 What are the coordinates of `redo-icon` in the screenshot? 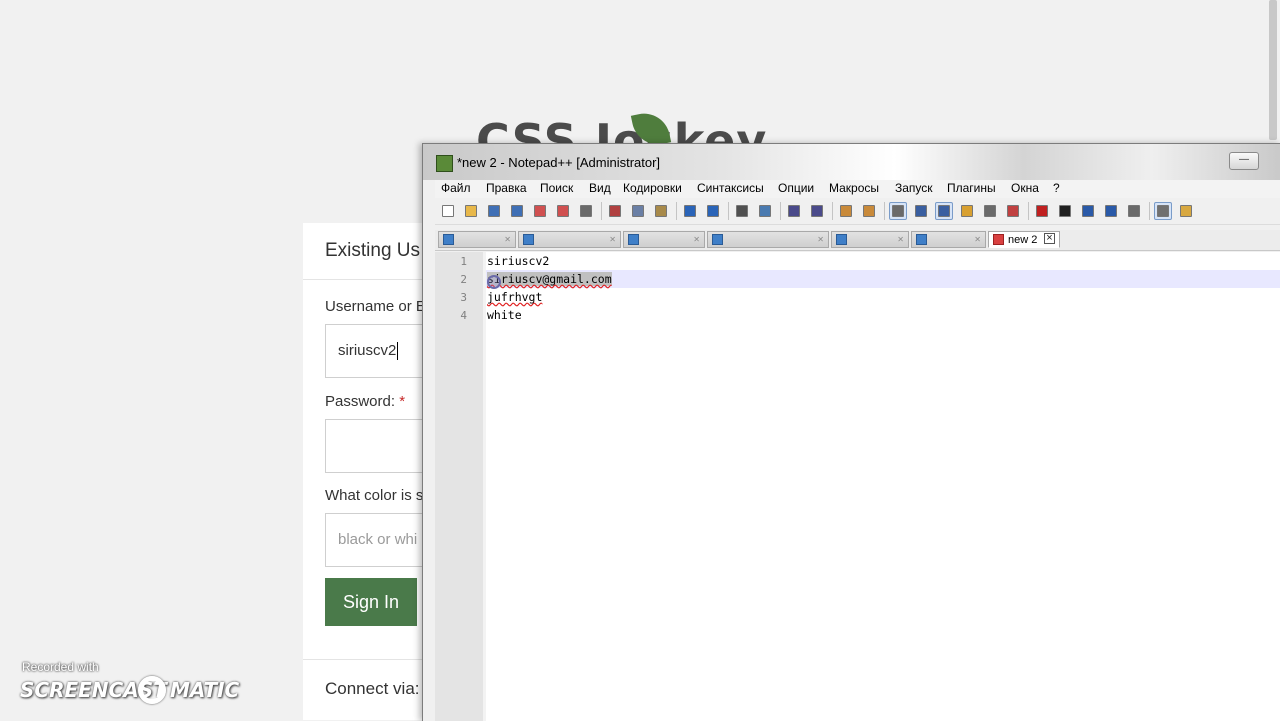 It's located at (713, 211).